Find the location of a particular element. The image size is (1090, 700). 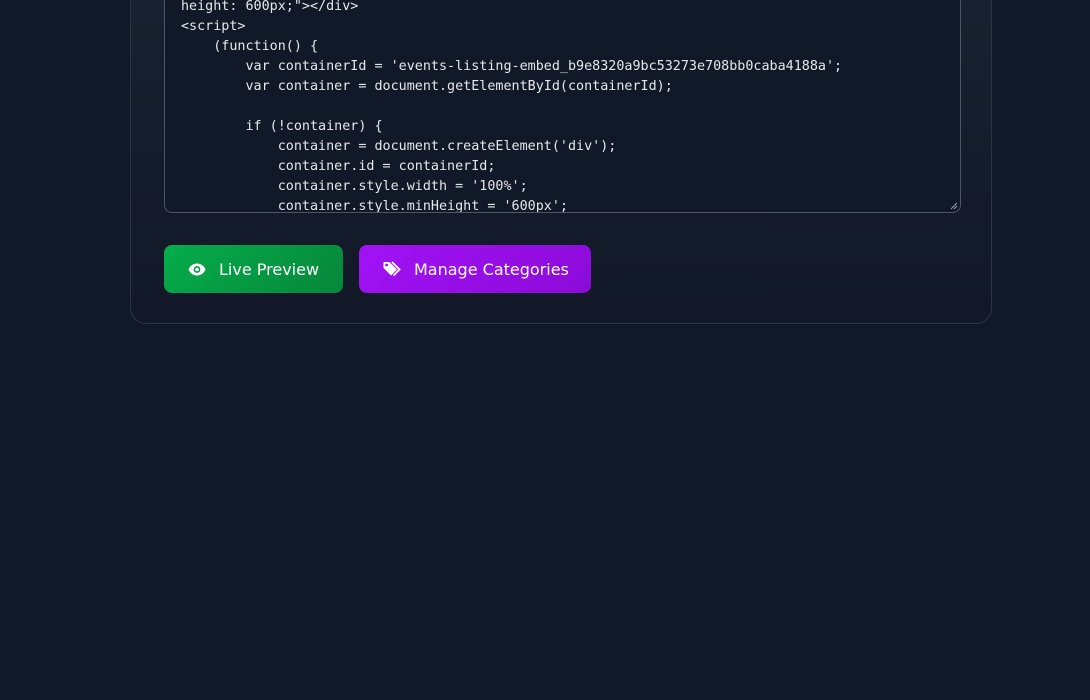

code-line: container.style.width = '100%'; is located at coordinates (354, 186).